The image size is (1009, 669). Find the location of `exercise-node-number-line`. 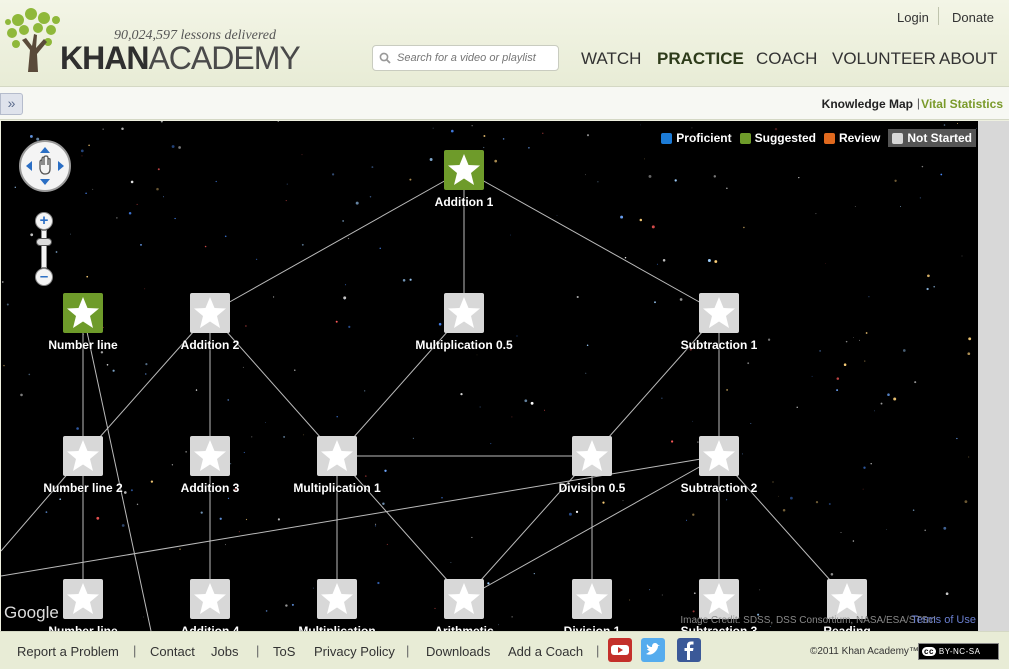

exercise-node-number-line is located at coordinates (83, 313).